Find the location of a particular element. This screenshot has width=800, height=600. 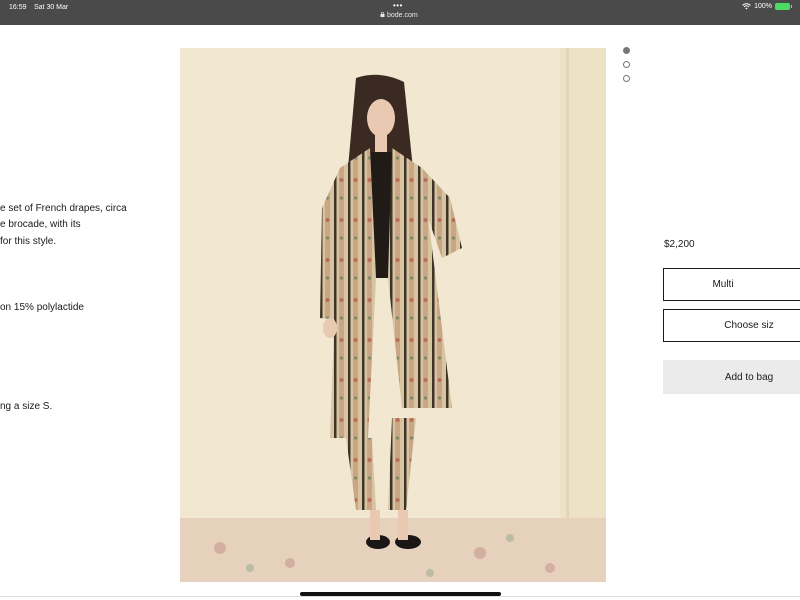

composition-line: on 15% polylactide is located at coordinates (42, 307).